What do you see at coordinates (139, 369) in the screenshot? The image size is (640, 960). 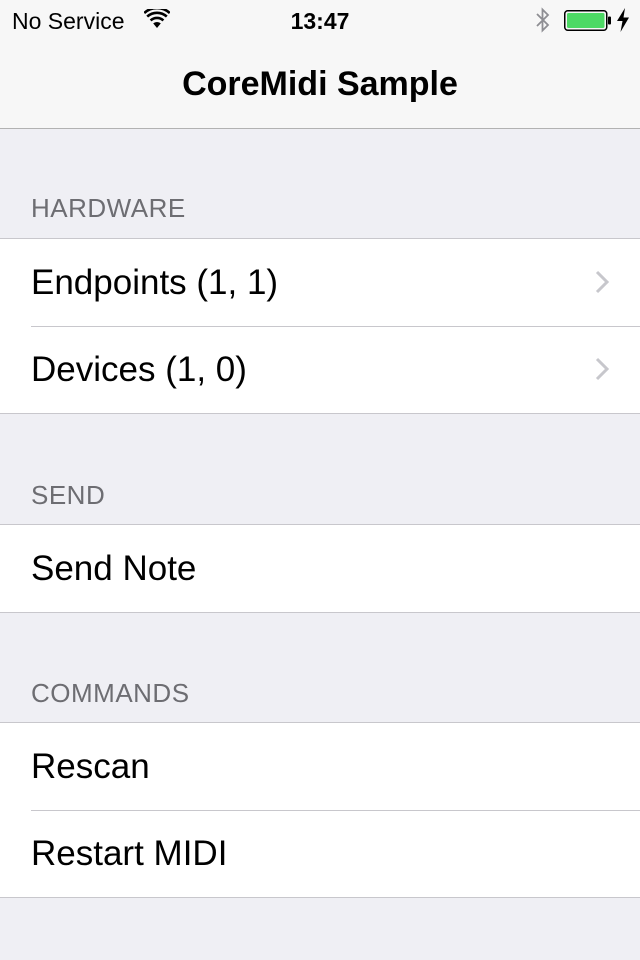 I see `devices-label: Devices (1, 0)` at bounding box center [139, 369].